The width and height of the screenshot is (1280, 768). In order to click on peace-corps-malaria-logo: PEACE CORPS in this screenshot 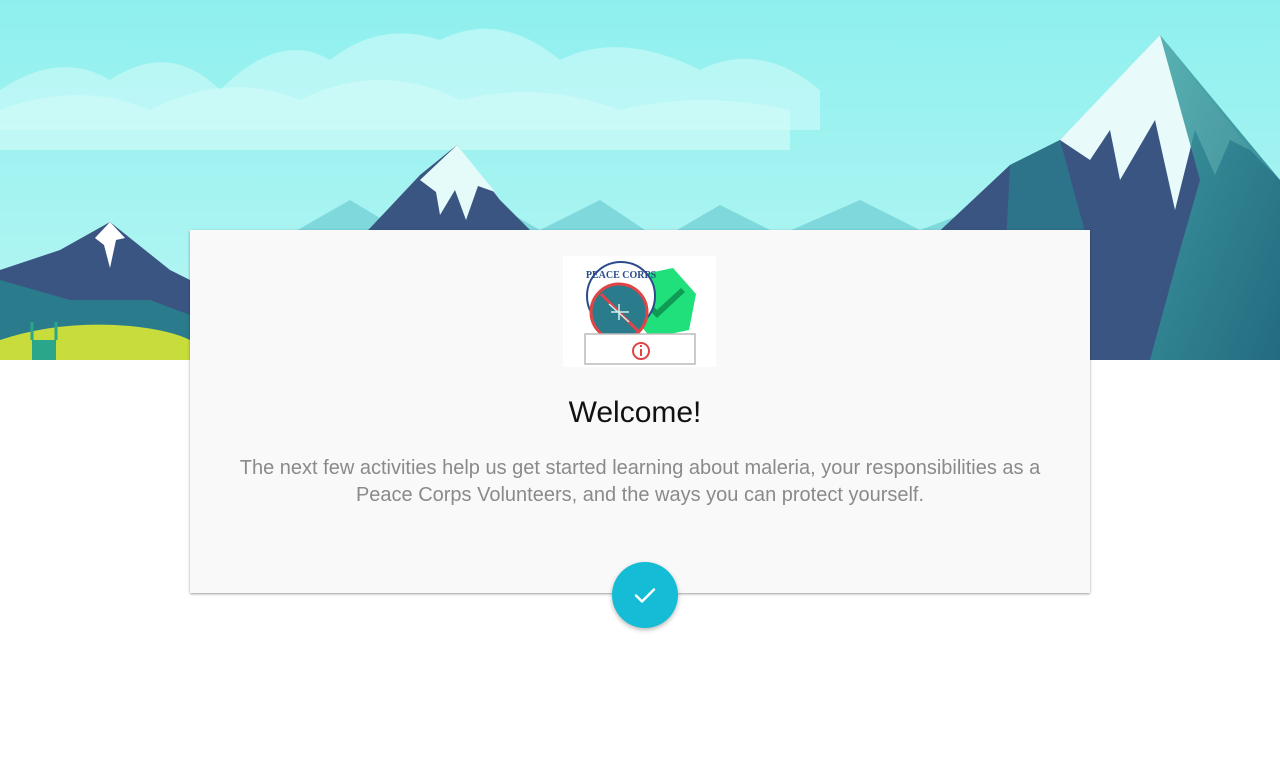, I will do `click(639, 311)`.